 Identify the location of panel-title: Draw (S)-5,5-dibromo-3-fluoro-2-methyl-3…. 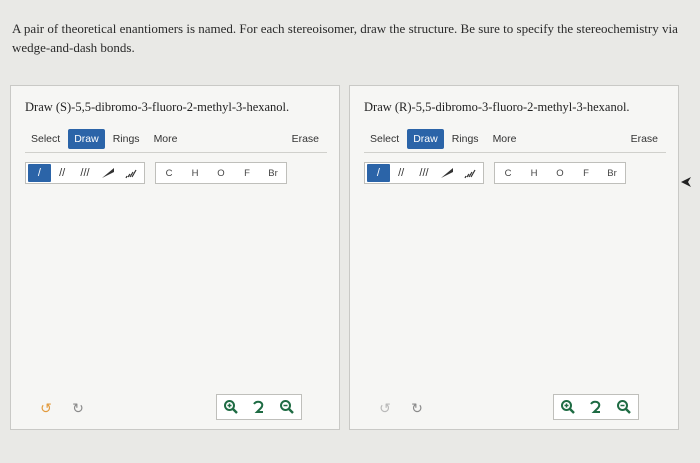
(157, 107).